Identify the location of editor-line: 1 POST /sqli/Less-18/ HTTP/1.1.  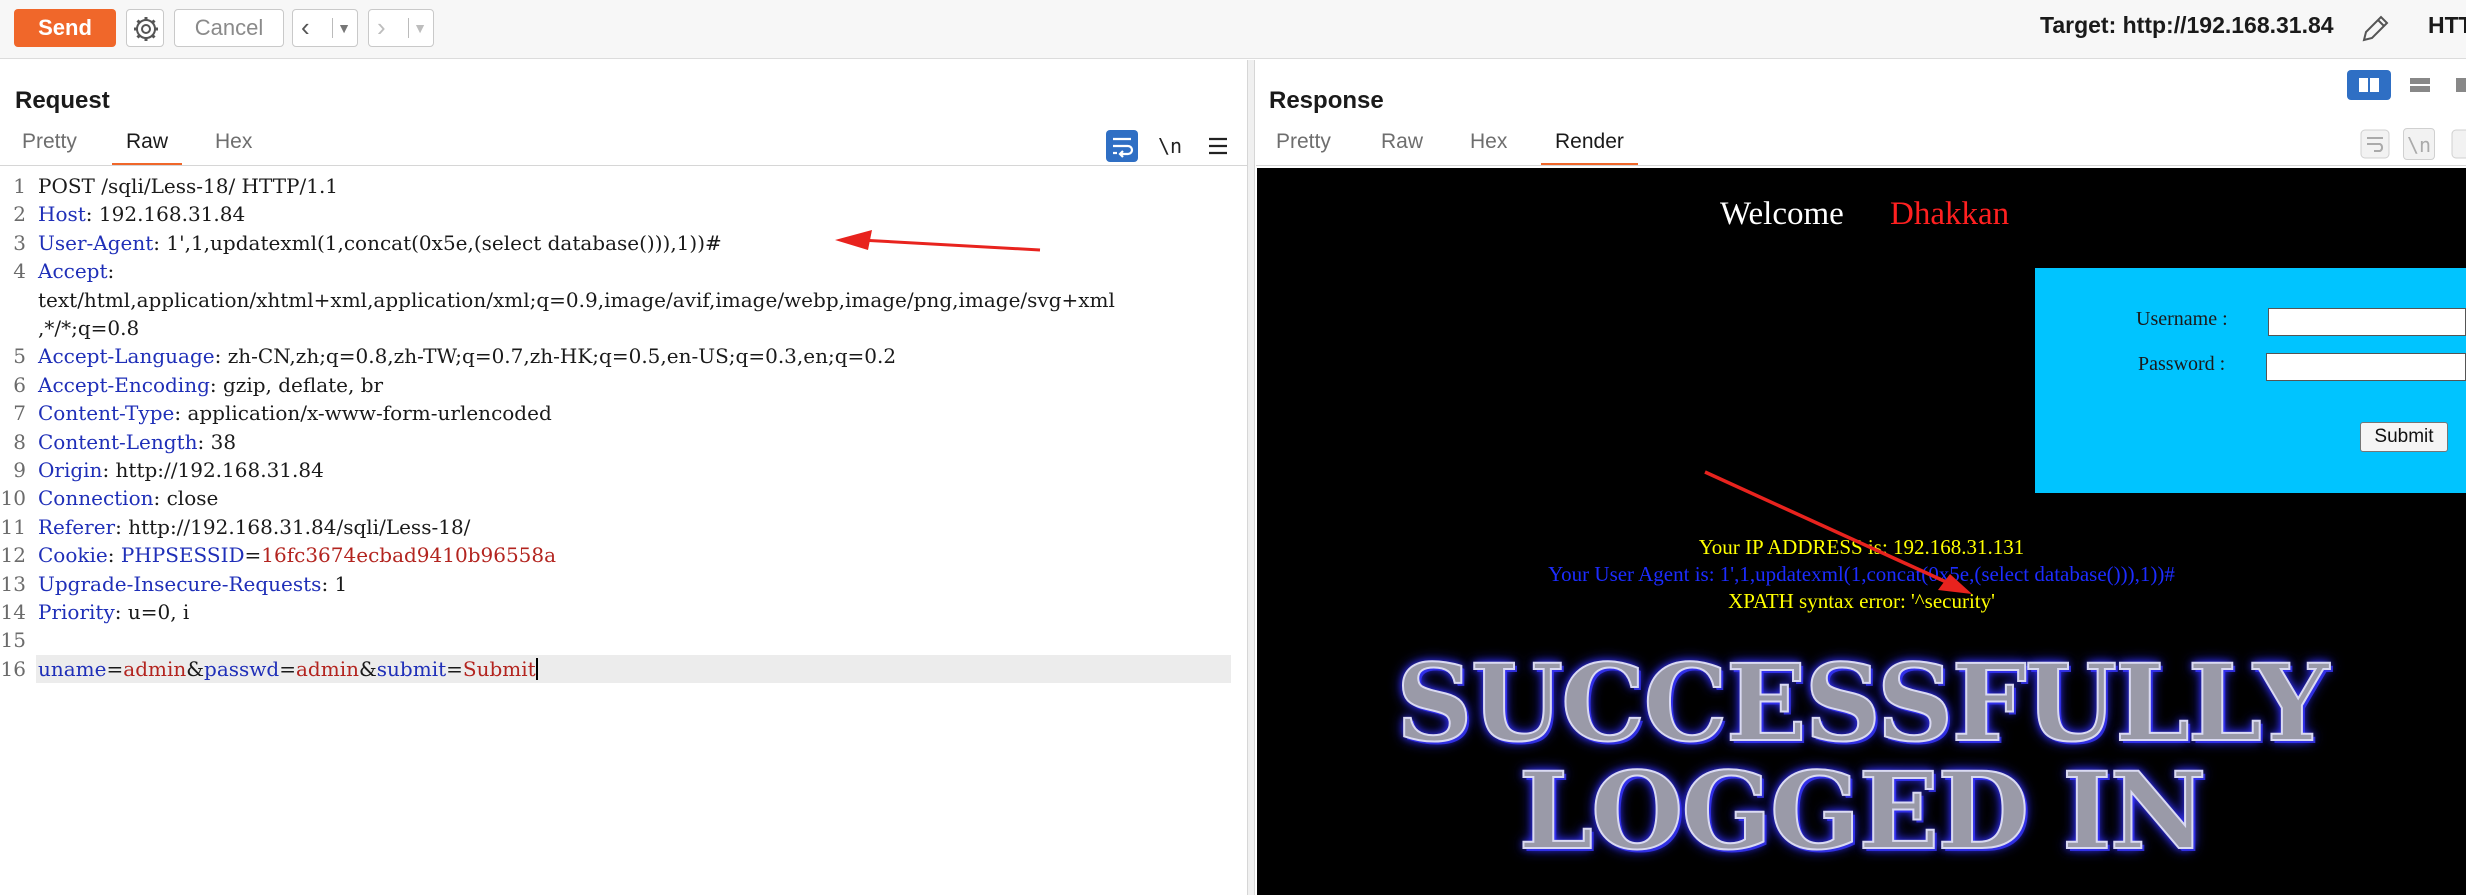
(617, 186).